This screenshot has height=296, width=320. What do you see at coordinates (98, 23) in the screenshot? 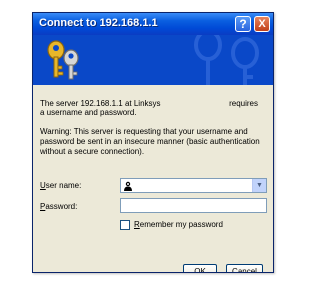
I see `window-title: Connect to 192.168.1.1` at bounding box center [98, 23].